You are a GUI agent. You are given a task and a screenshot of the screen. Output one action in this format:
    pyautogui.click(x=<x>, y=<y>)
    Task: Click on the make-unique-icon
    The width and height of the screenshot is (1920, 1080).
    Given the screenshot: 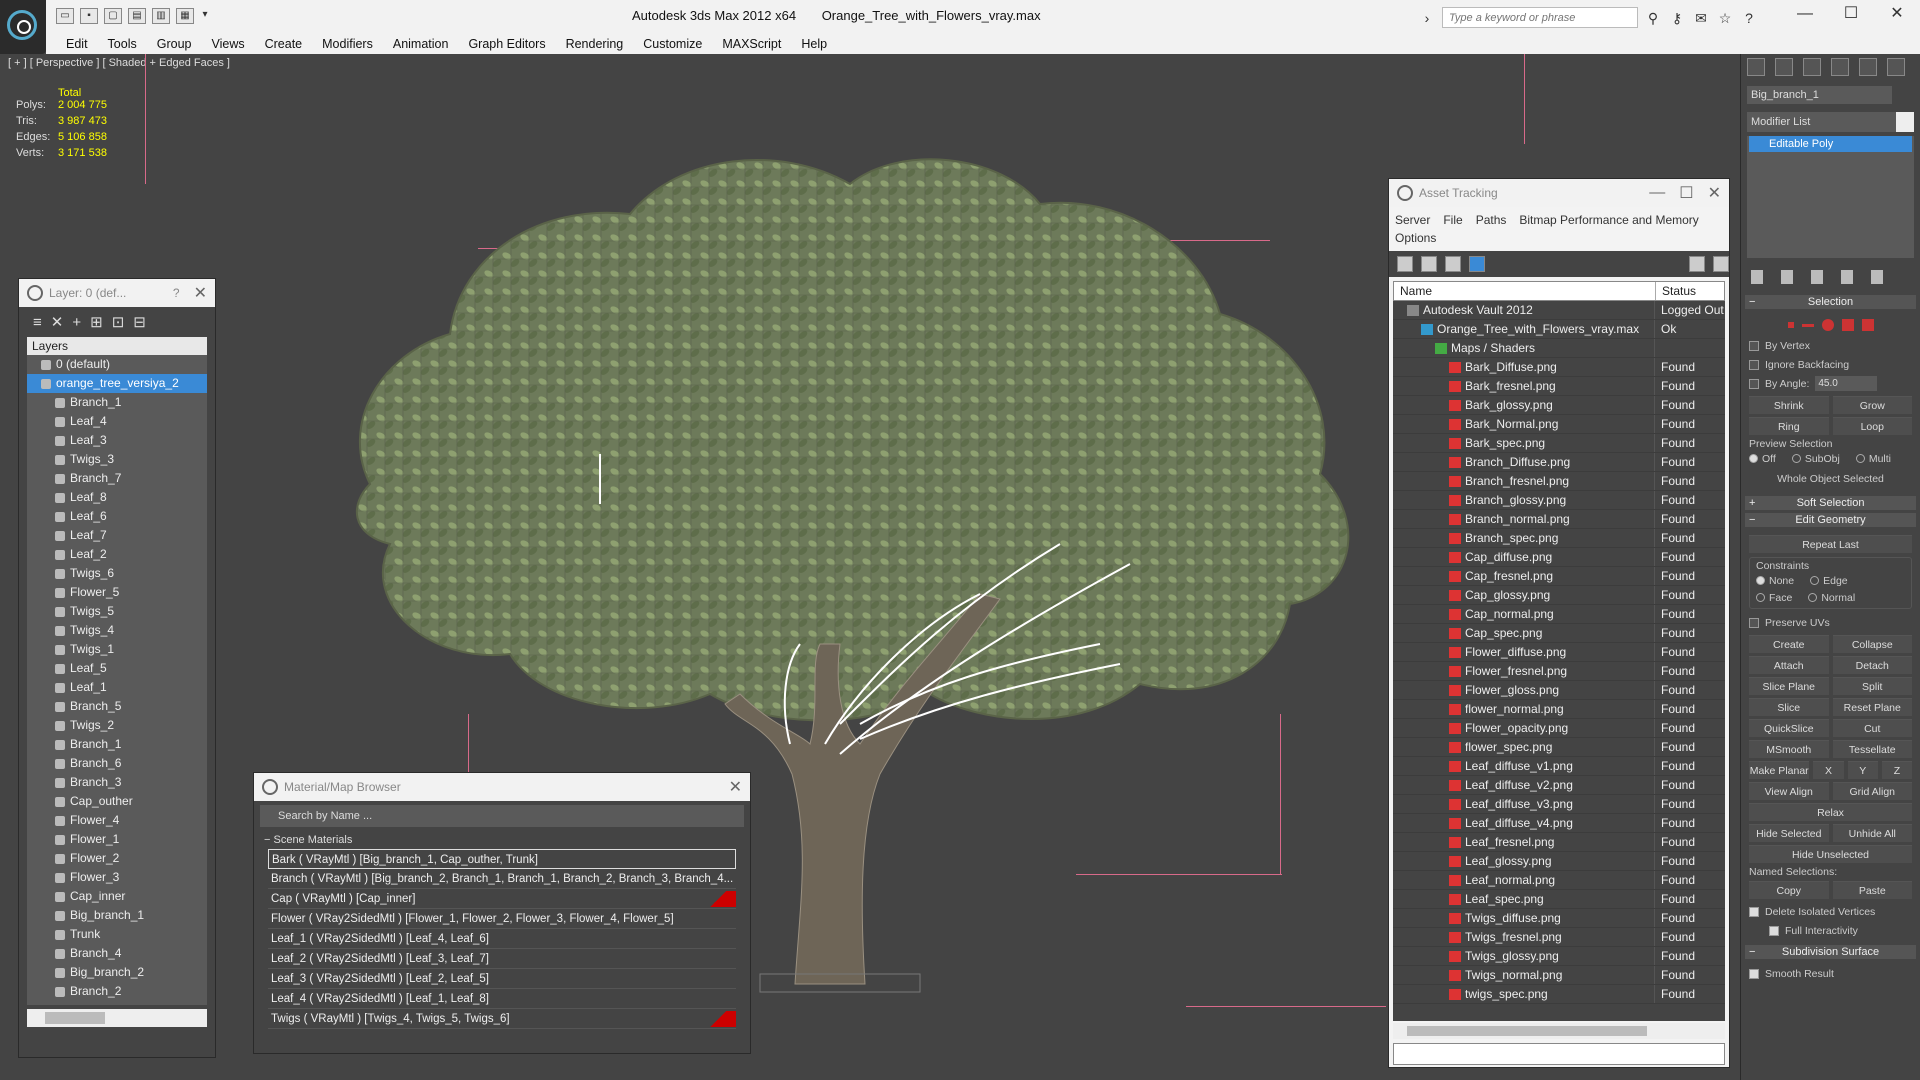 What is the action you would take?
    pyautogui.click(x=1817, y=277)
    